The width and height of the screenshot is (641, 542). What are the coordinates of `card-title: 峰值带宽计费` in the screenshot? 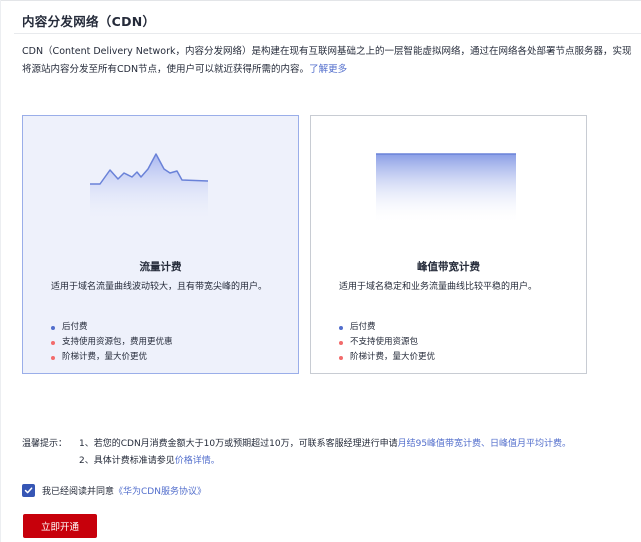 It's located at (448, 267).